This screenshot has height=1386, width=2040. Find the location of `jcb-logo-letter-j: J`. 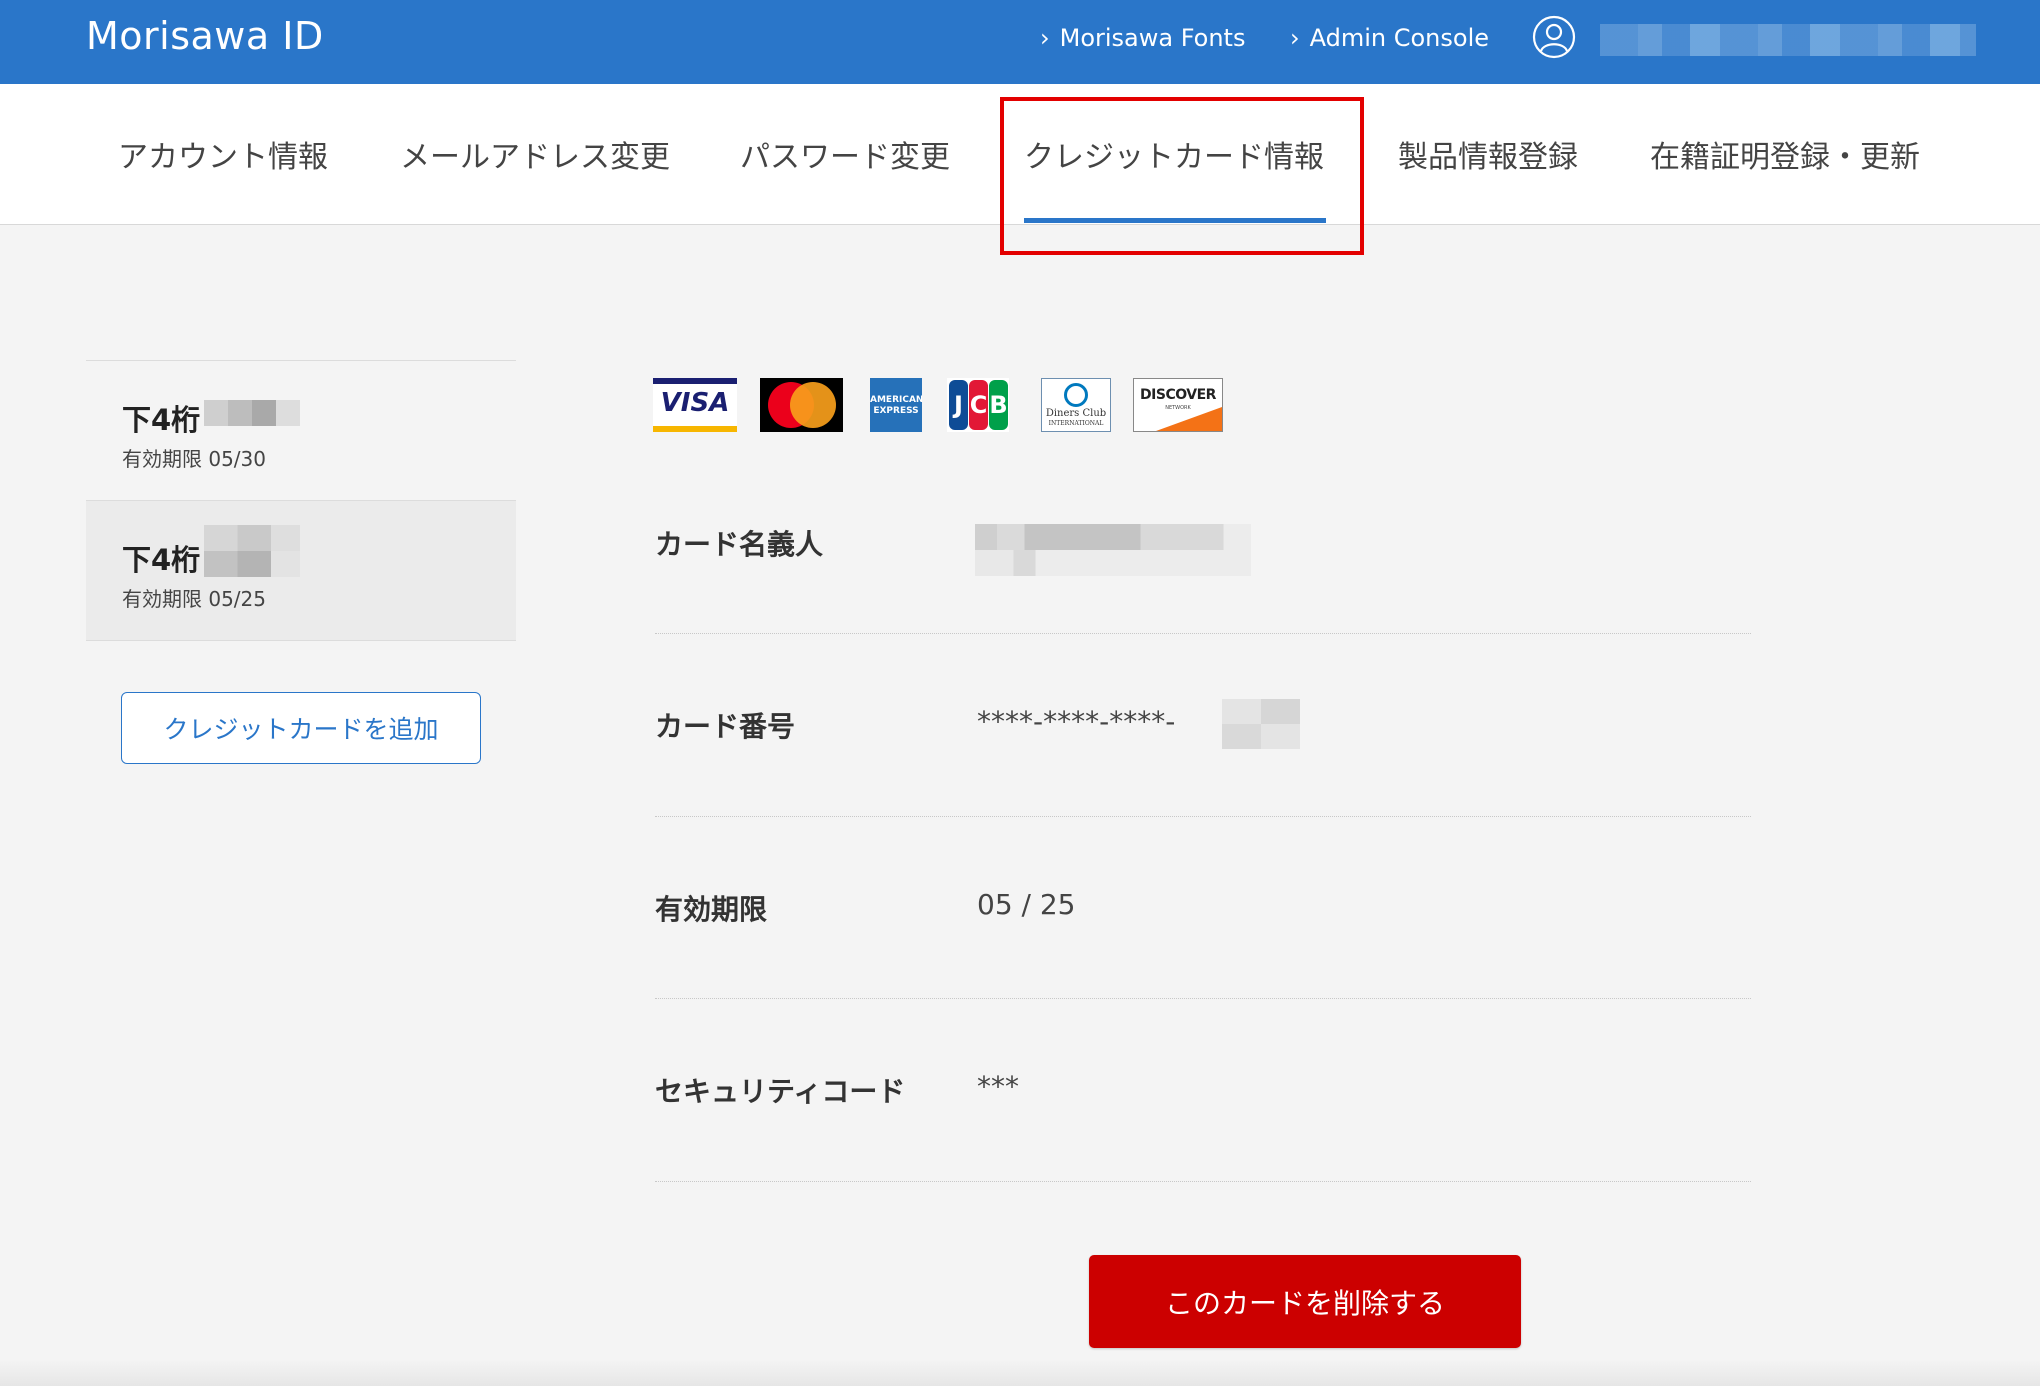

jcb-logo-letter-j: J is located at coordinates (958, 405).